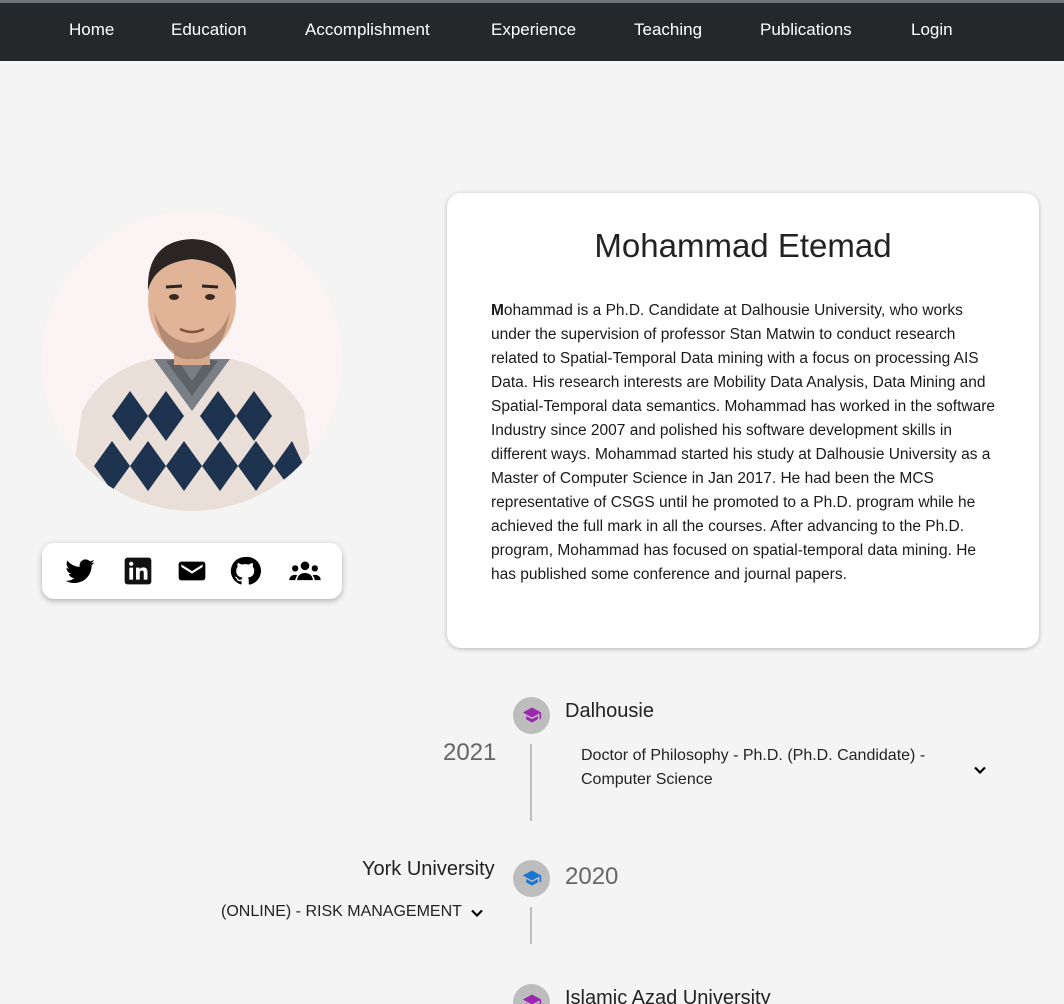  Describe the element at coordinates (80, 571) in the screenshot. I see `twitter-icon` at that location.